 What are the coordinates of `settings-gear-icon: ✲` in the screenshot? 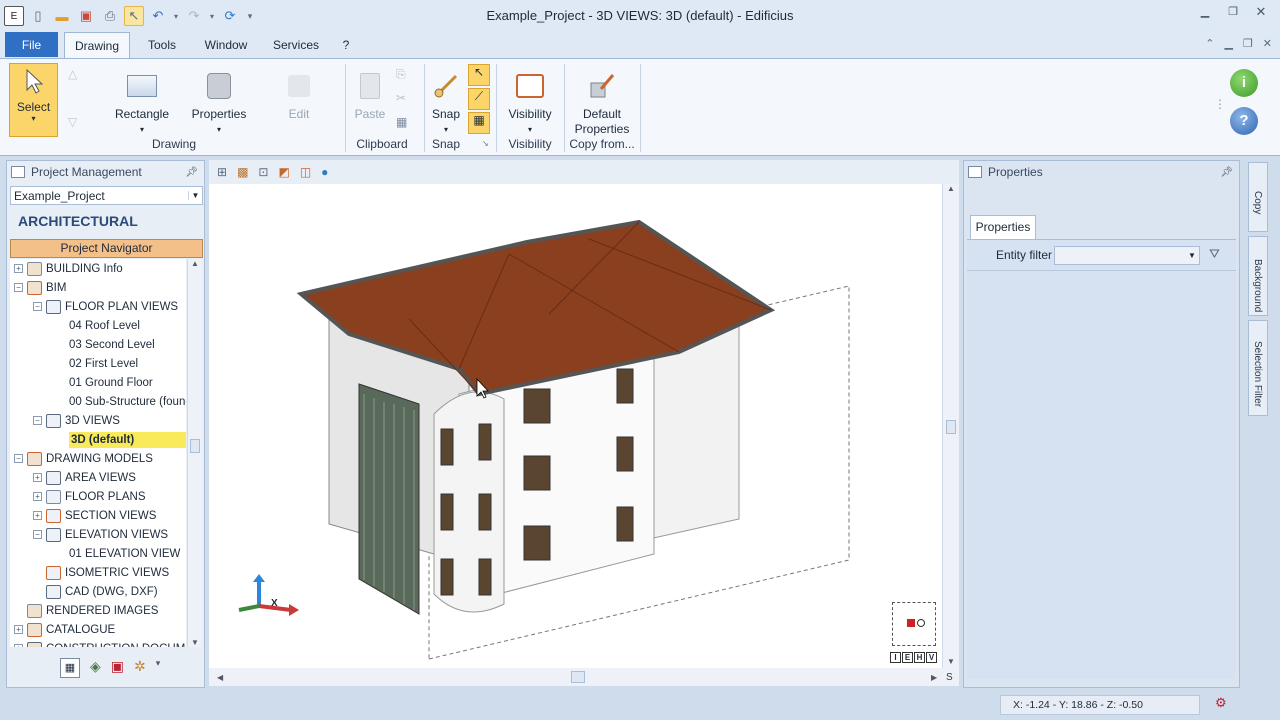 It's located at (140, 668).